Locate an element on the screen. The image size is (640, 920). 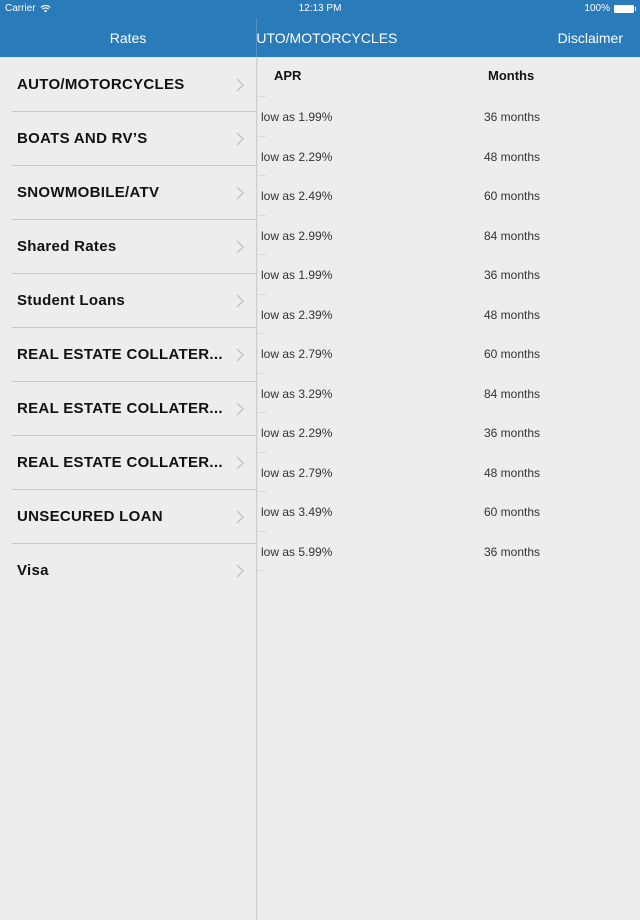
table-header: APR Months is located at coordinates (449, 77).